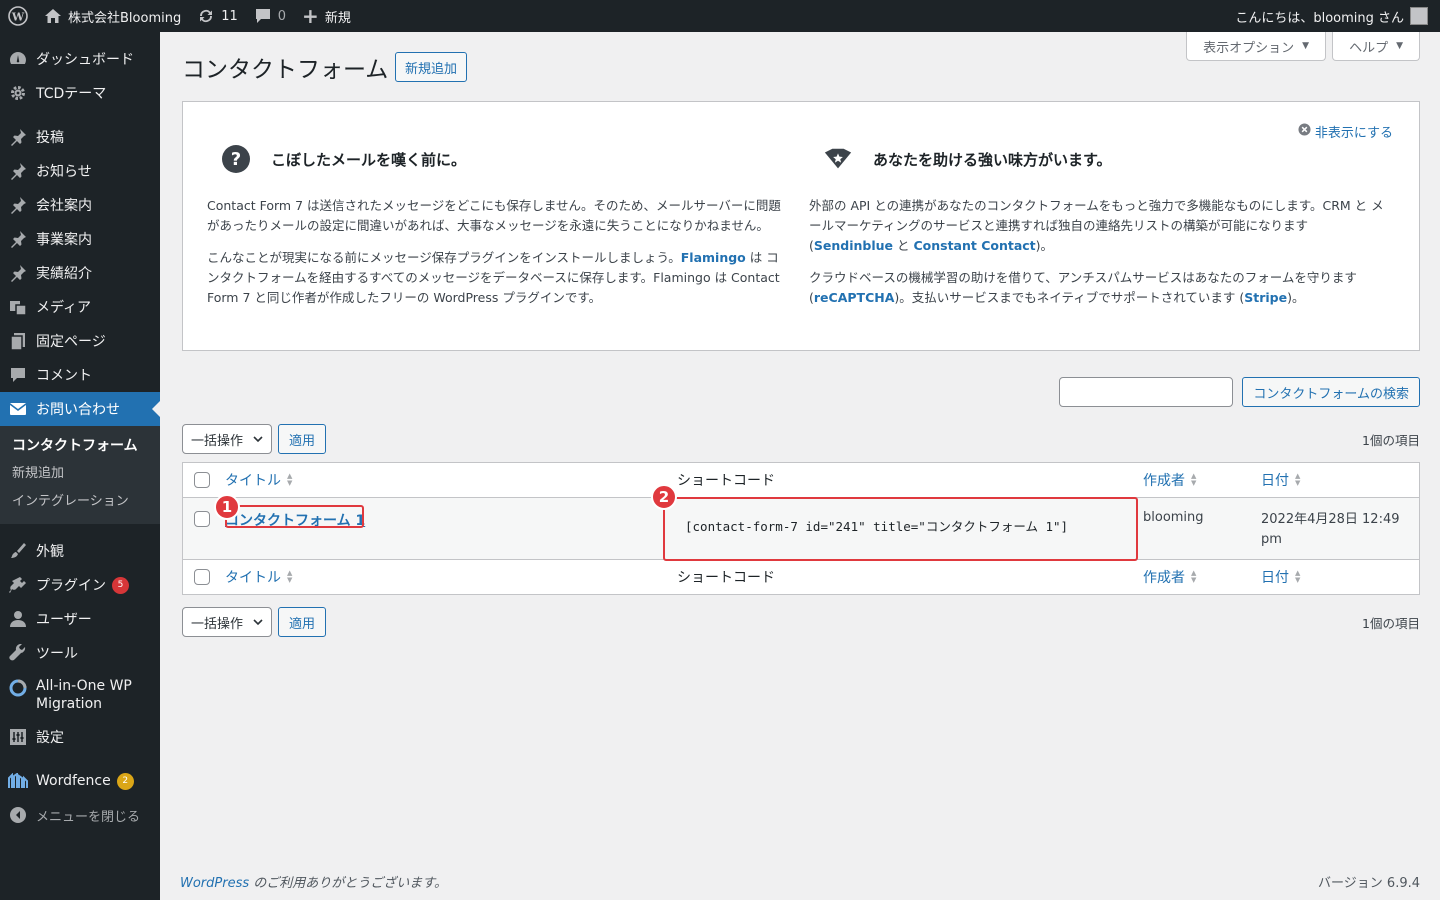 This screenshot has width=1440, height=900. Describe the element at coordinates (227, 622) in the screenshot. I see `bulk-action-select-bottom: 一括操作` at that location.